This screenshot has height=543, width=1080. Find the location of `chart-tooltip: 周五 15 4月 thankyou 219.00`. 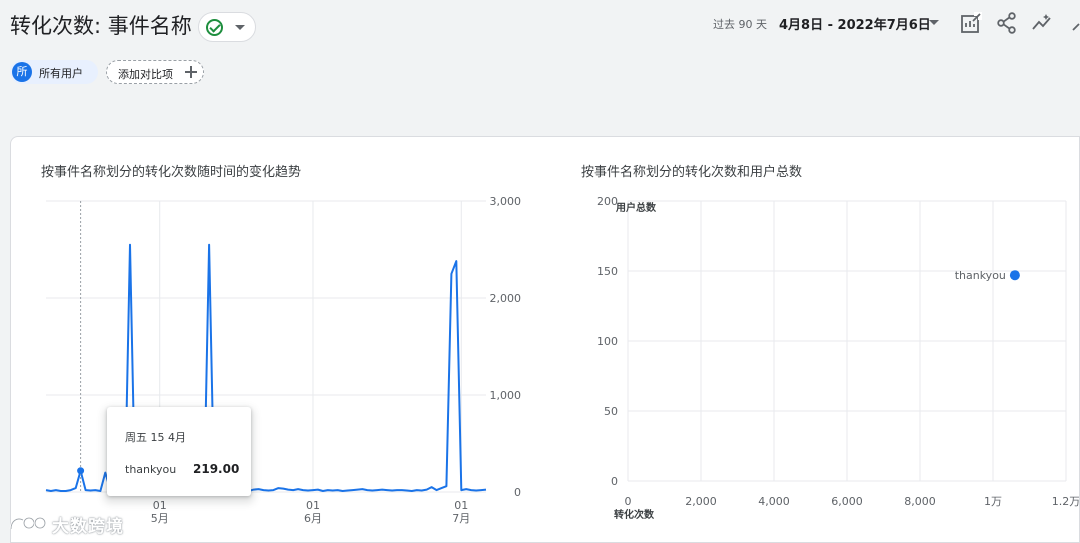

chart-tooltip: 周五 15 4月 thankyou 219.00 is located at coordinates (179, 451).